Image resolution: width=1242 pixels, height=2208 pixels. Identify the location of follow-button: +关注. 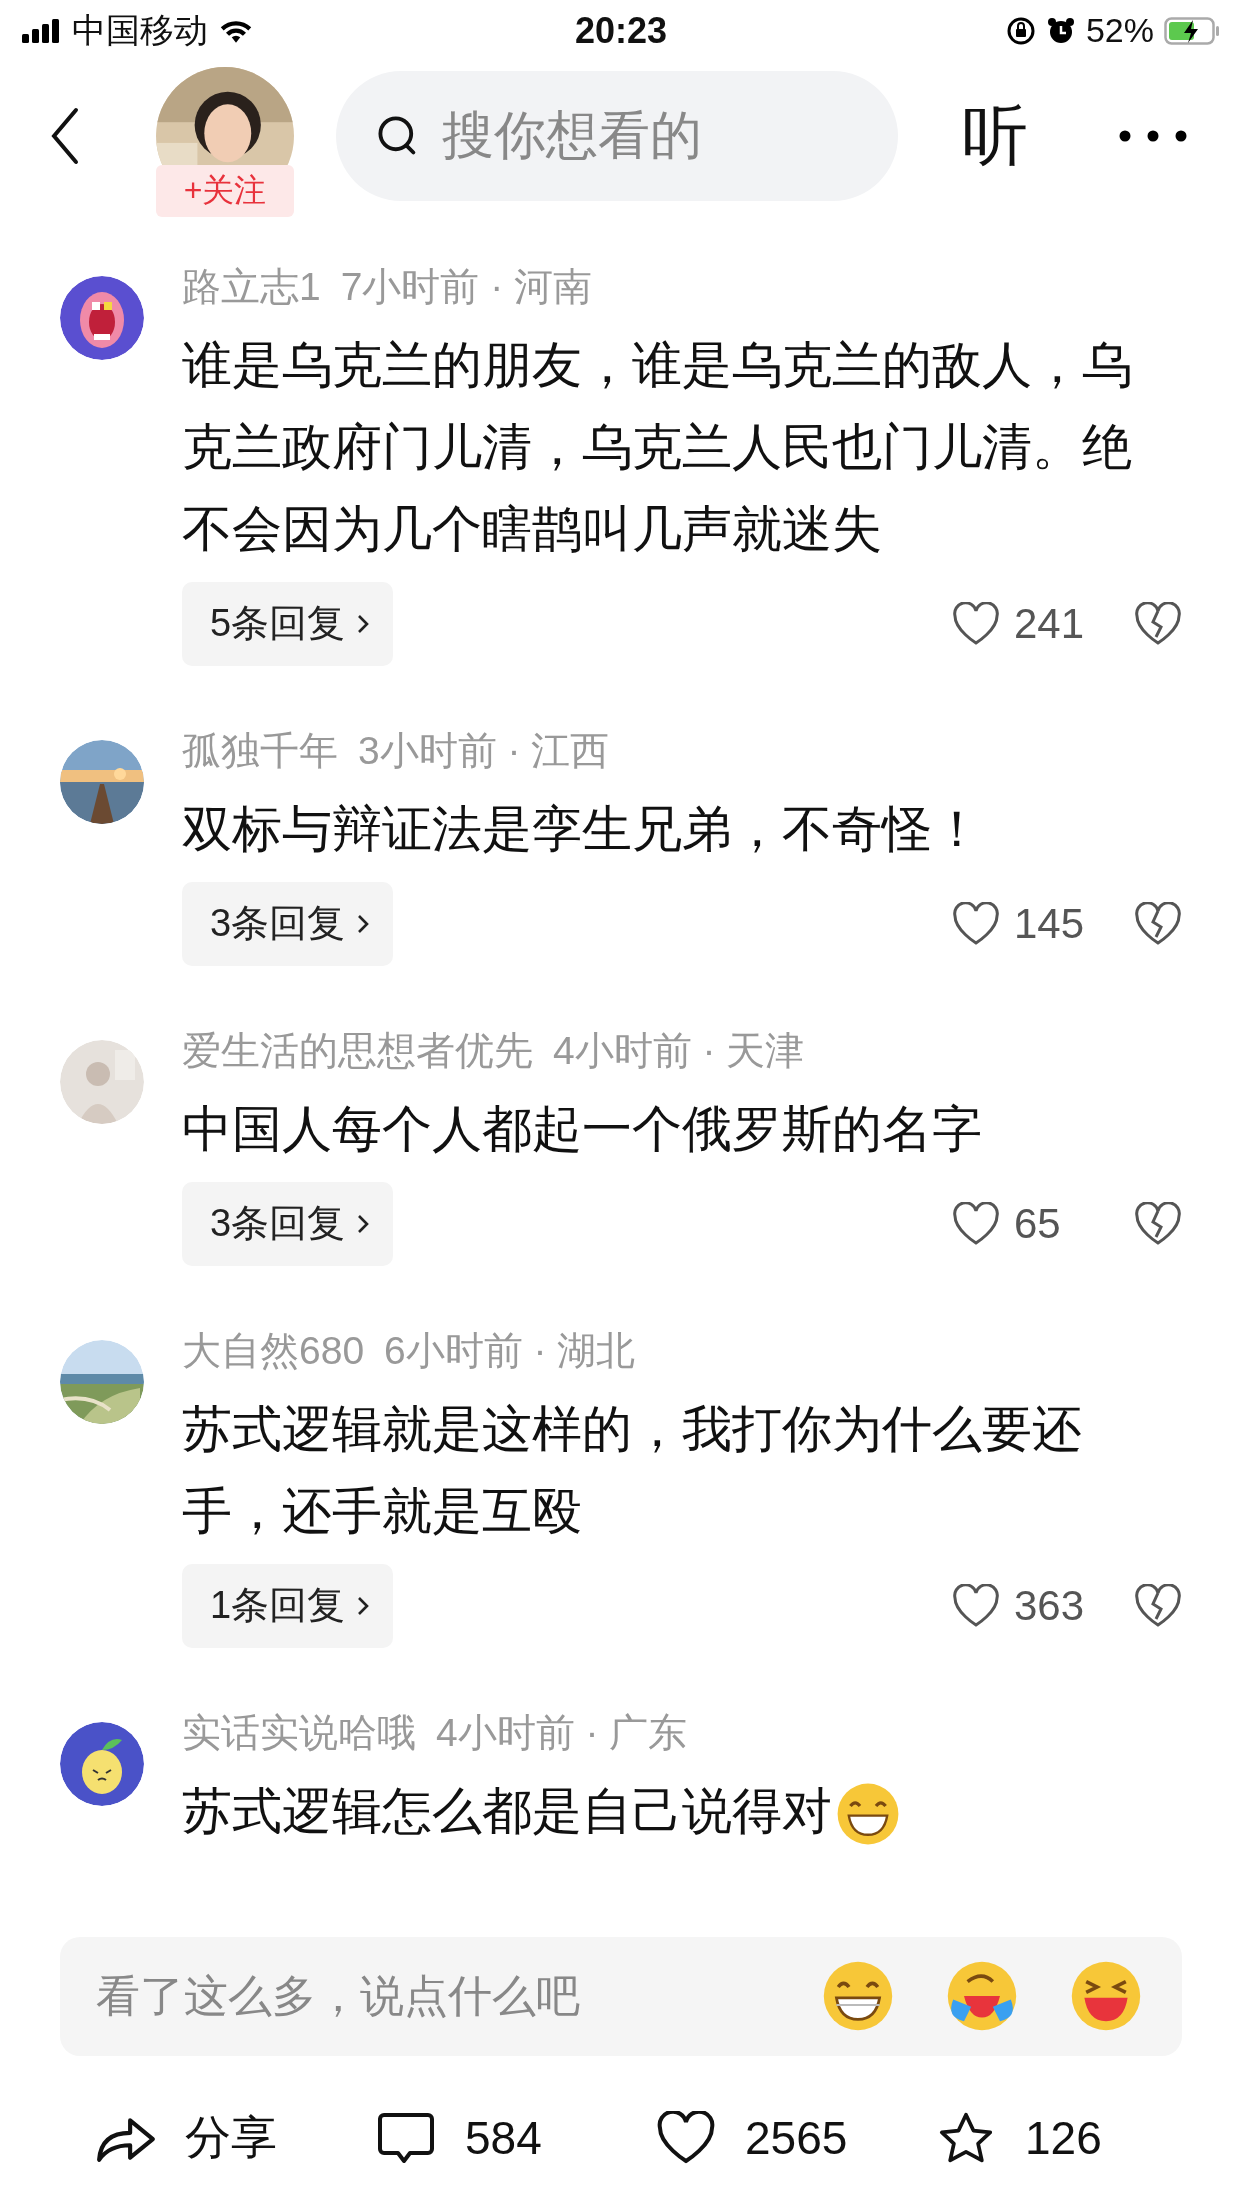
(225, 190).